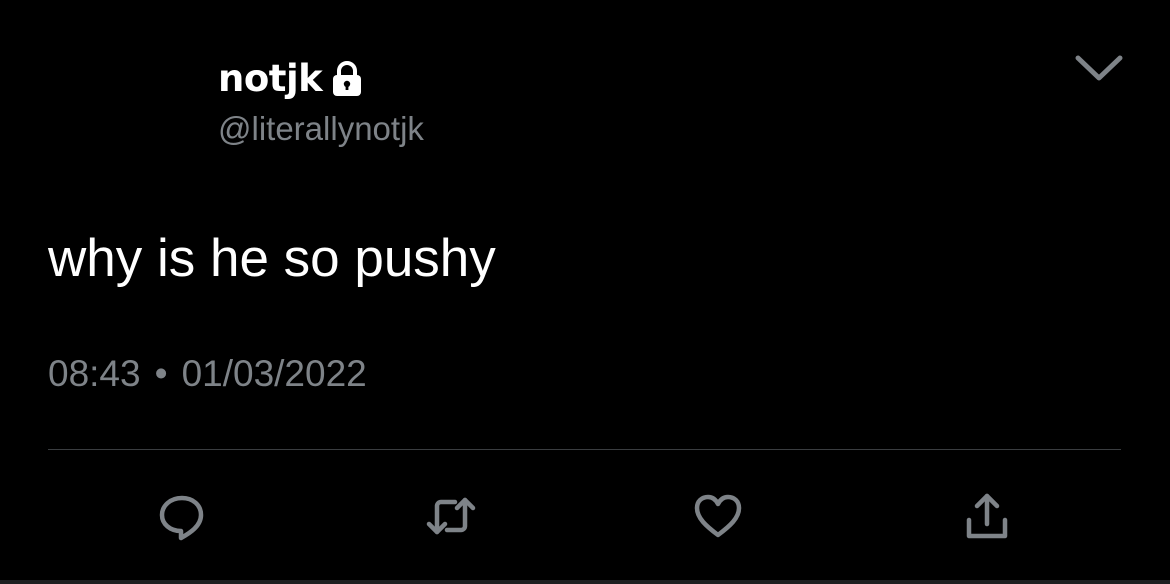  What do you see at coordinates (1099, 68) in the screenshot?
I see `chevron-down-icon` at bounding box center [1099, 68].